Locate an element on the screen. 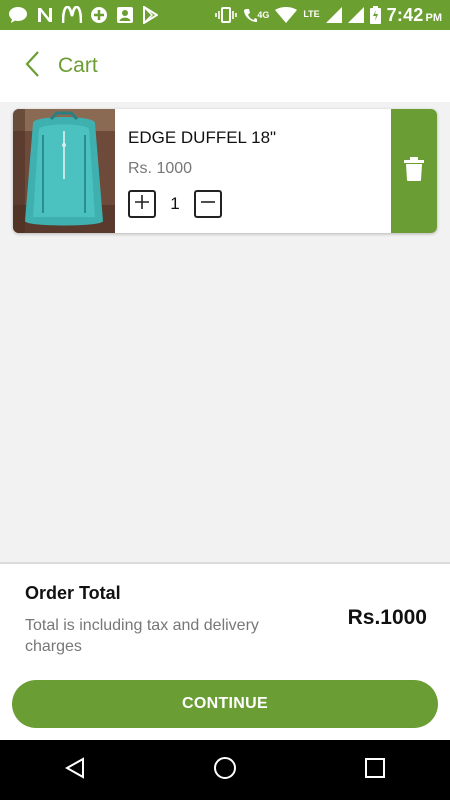  network-4g-label: 4G is located at coordinates (263, 15).